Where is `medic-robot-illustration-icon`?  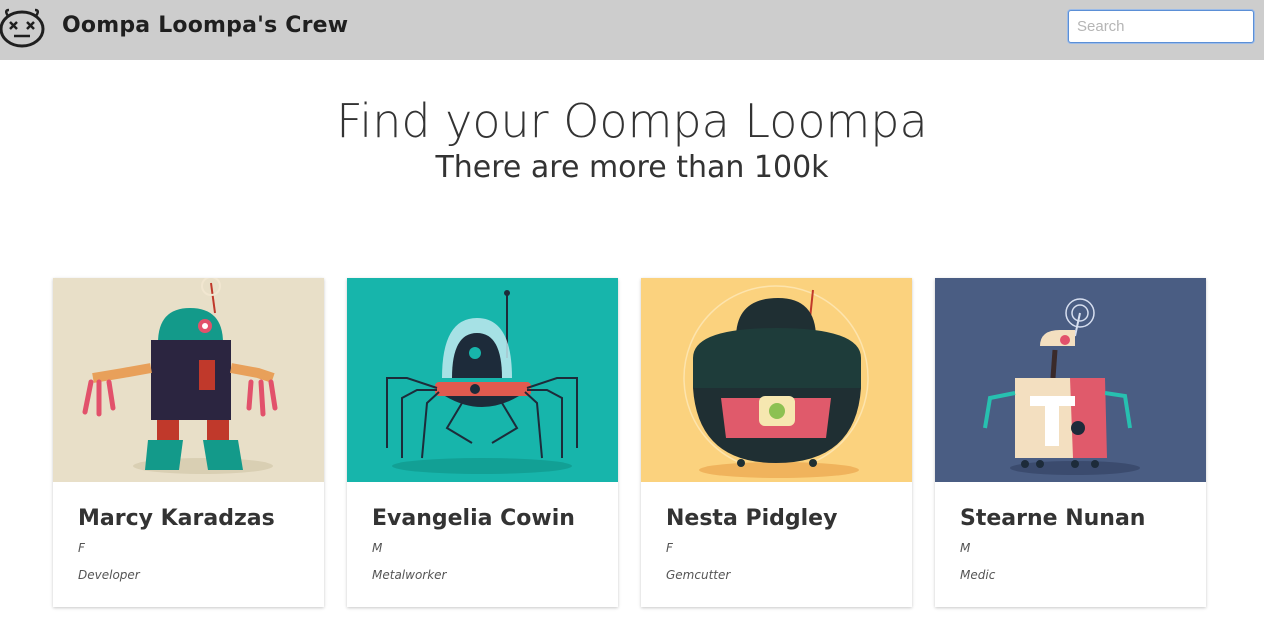 medic-robot-illustration-icon is located at coordinates (1070, 380).